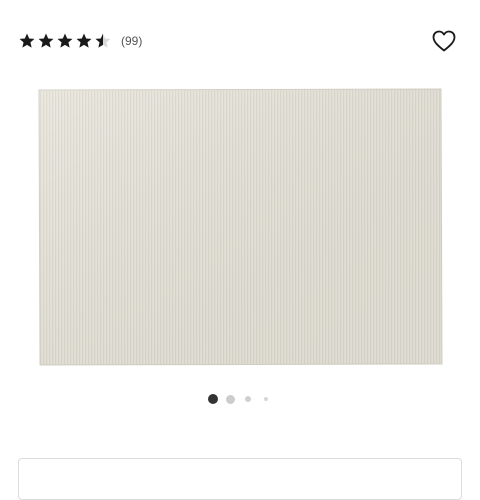  What do you see at coordinates (240, 399) in the screenshot?
I see `carousel-dots` at bounding box center [240, 399].